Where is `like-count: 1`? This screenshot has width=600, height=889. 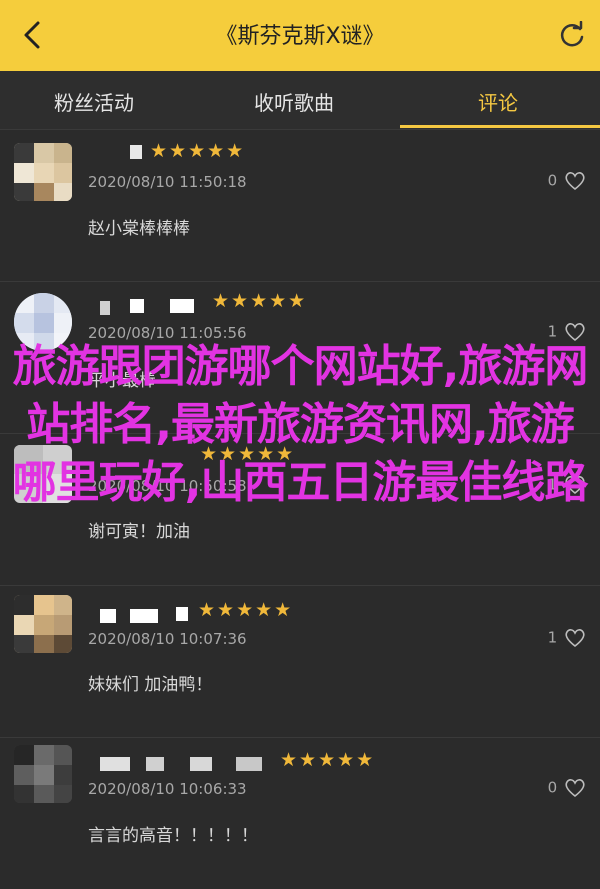 like-count: 1 is located at coordinates (552, 637).